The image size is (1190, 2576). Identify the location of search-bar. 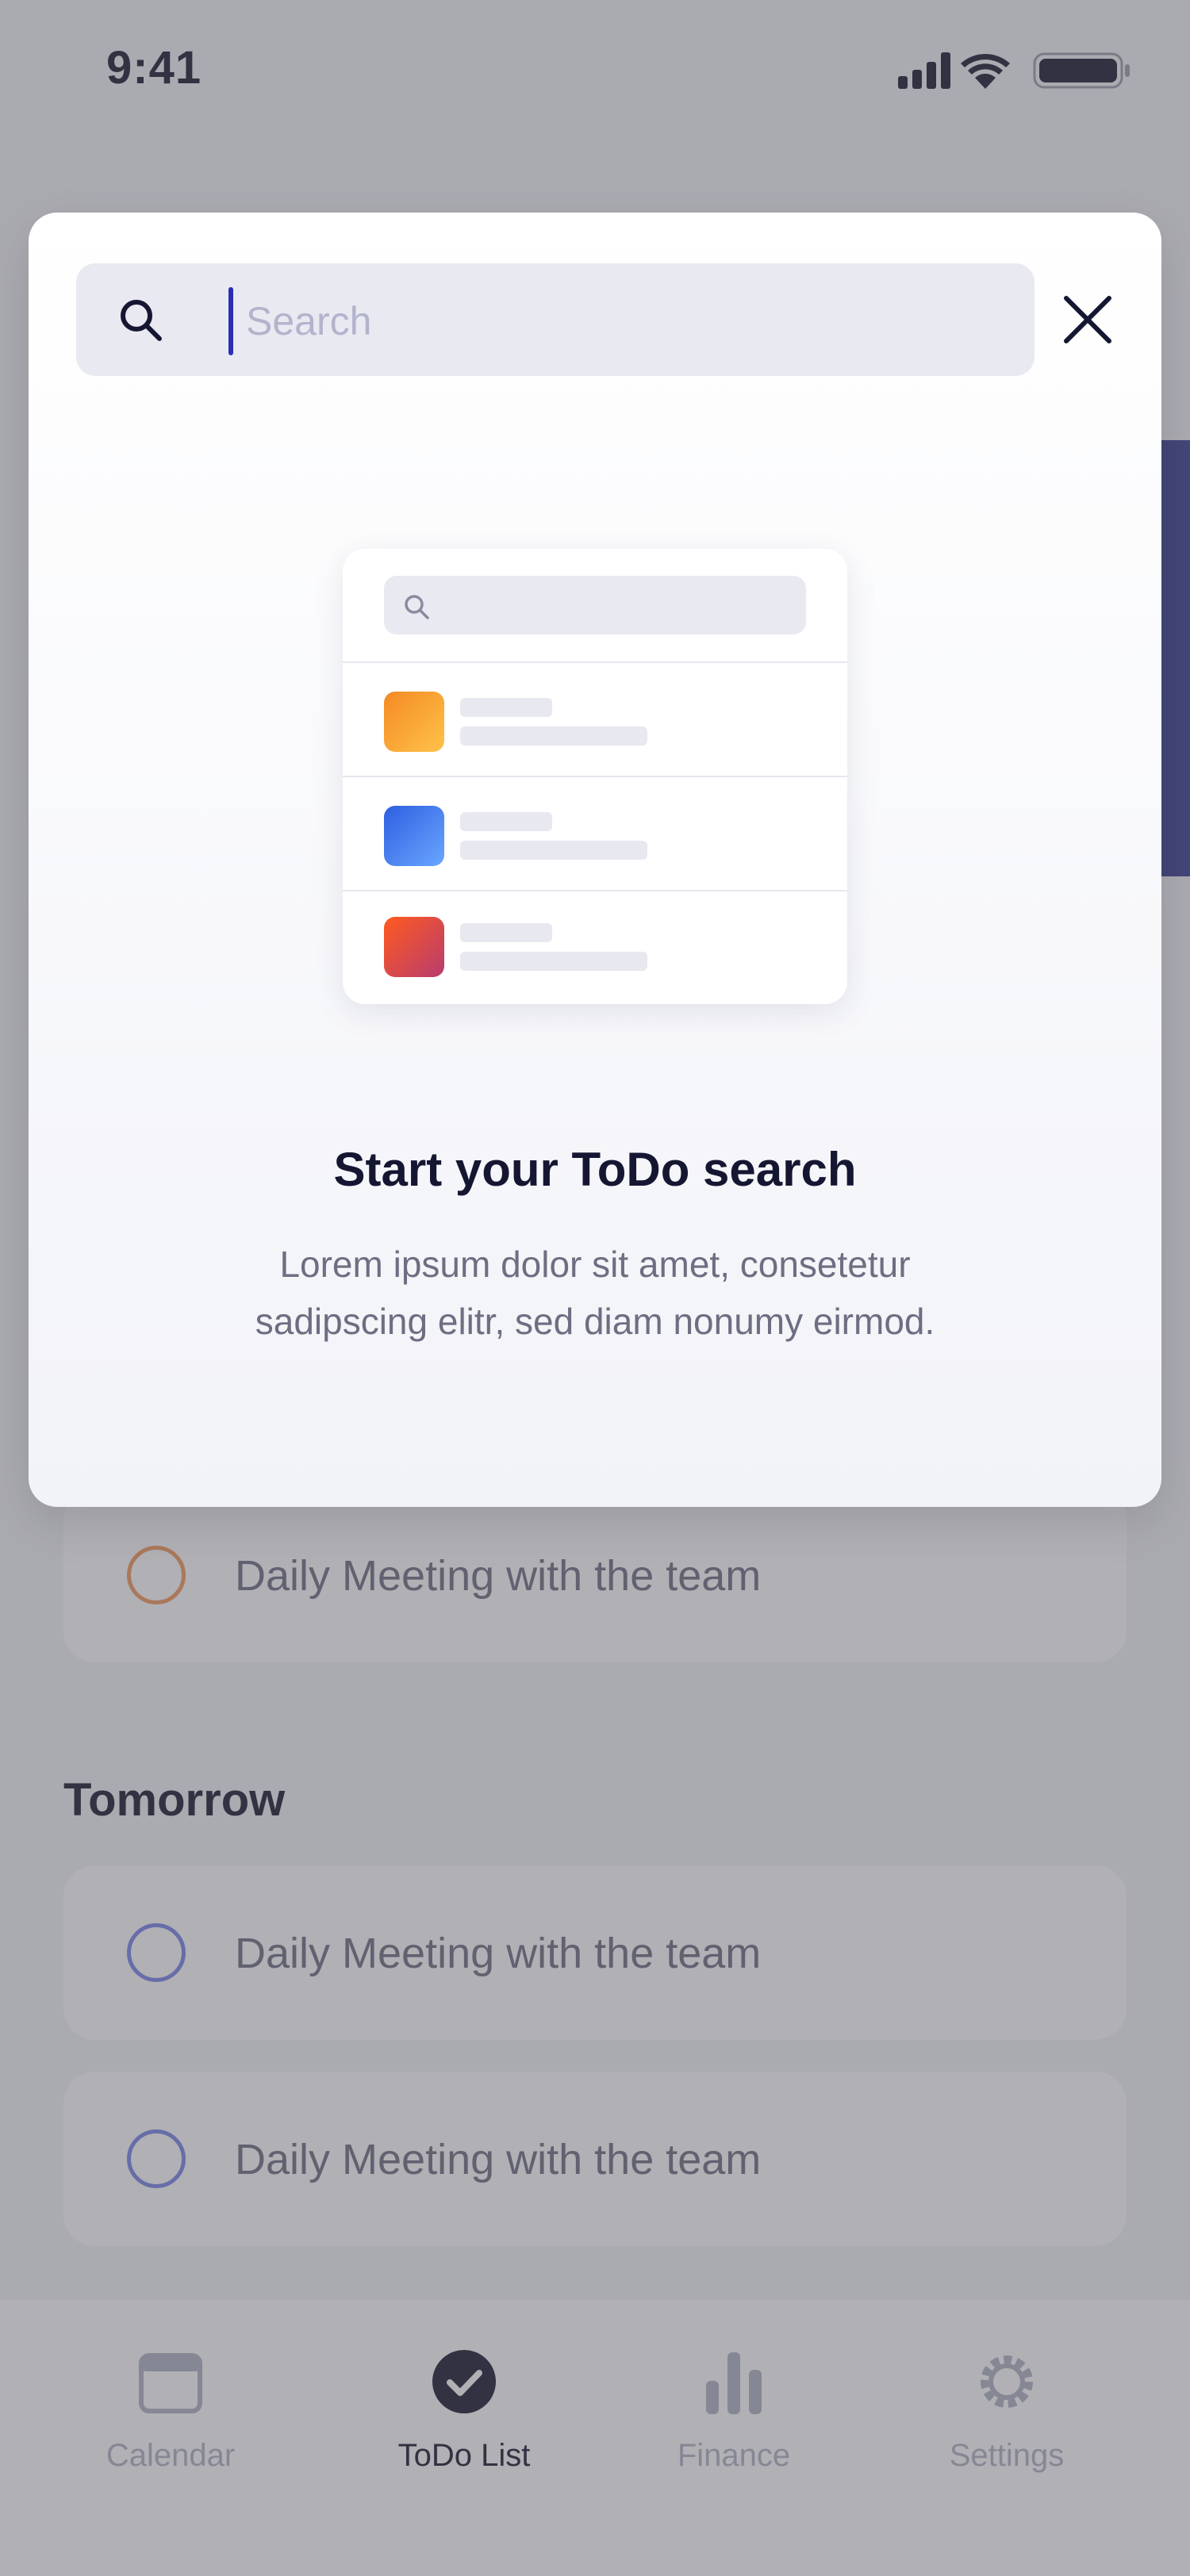
(555, 320).